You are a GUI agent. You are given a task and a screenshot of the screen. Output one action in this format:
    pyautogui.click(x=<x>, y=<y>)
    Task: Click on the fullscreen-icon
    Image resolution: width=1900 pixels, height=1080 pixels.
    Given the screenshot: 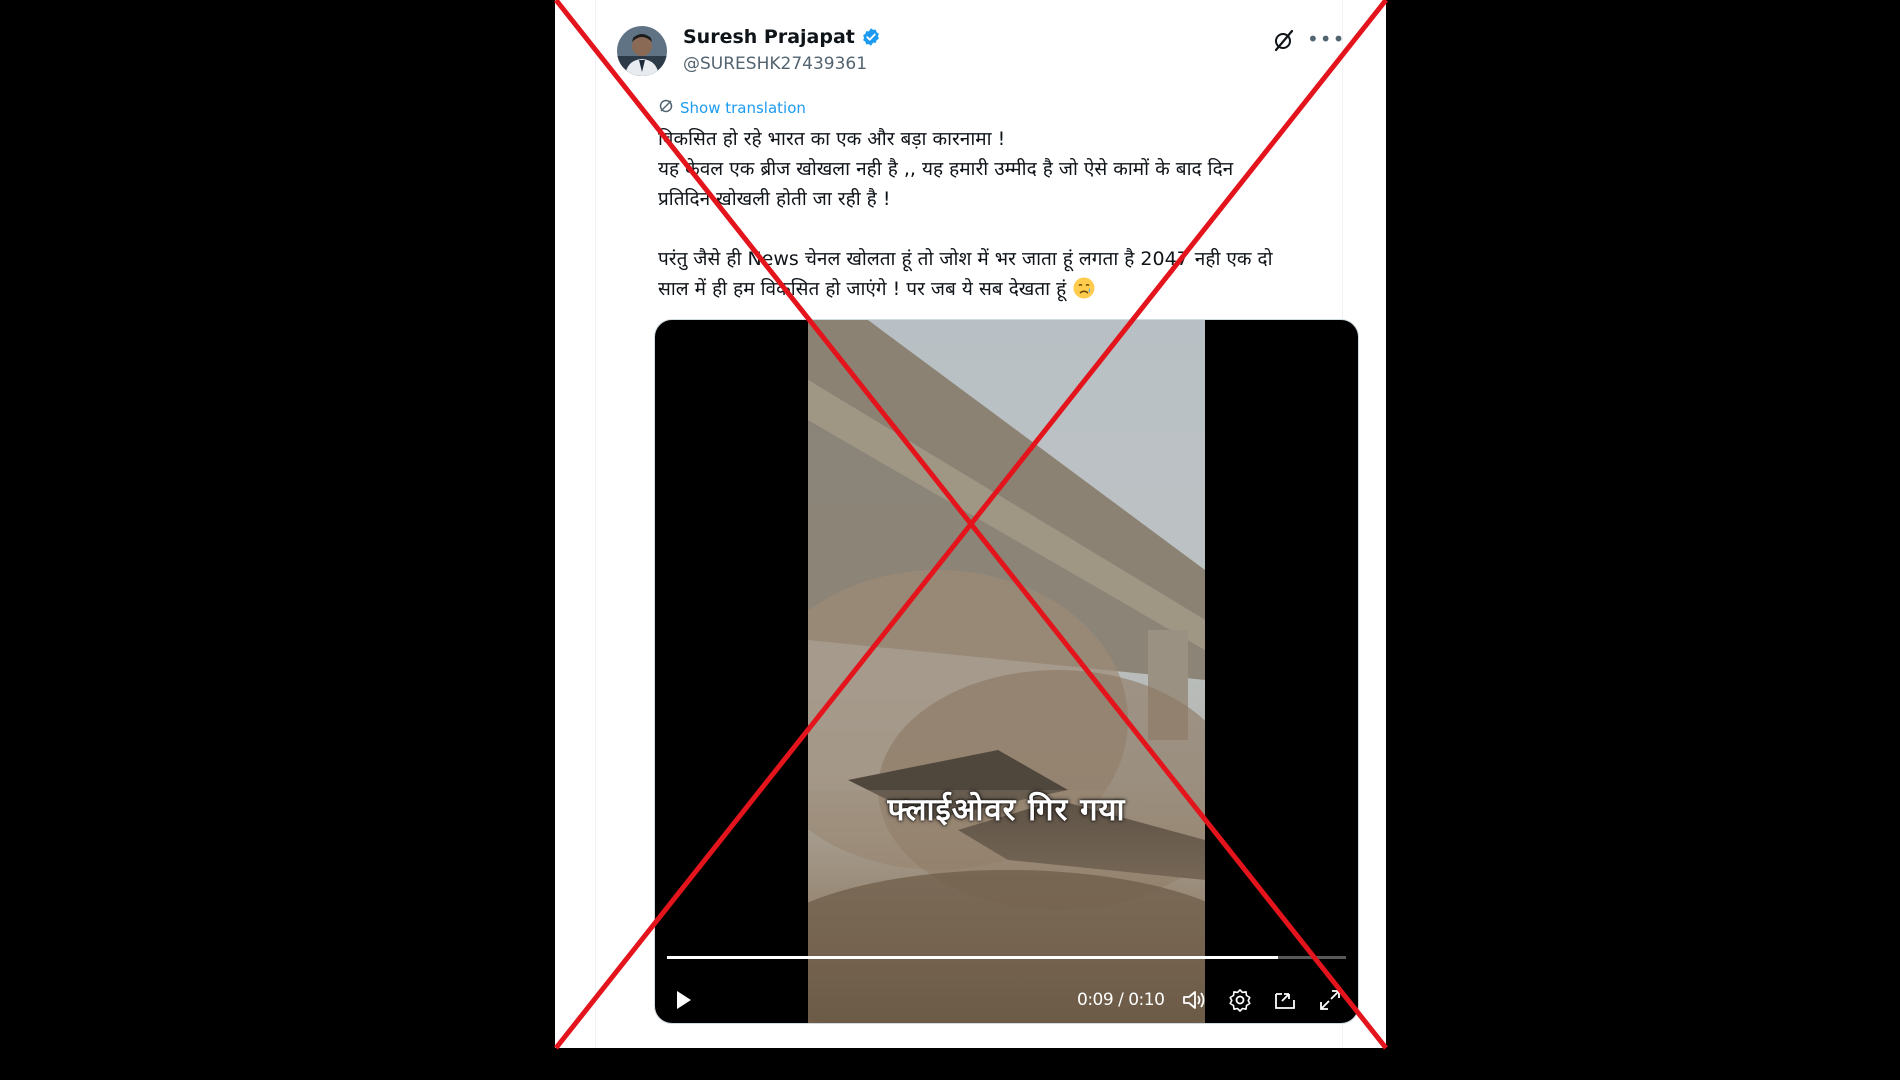 What is the action you would take?
    pyautogui.click(x=1330, y=1000)
    